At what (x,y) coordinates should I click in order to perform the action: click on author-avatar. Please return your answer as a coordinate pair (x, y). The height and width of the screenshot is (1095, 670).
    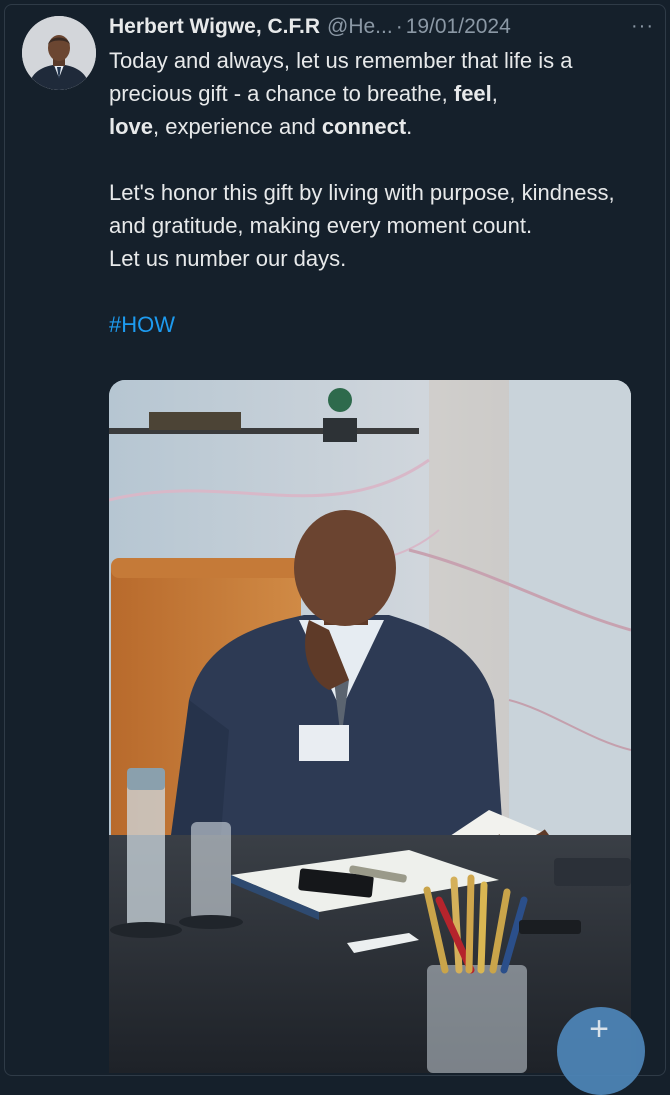
    Looking at the image, I should click on (59, 53).